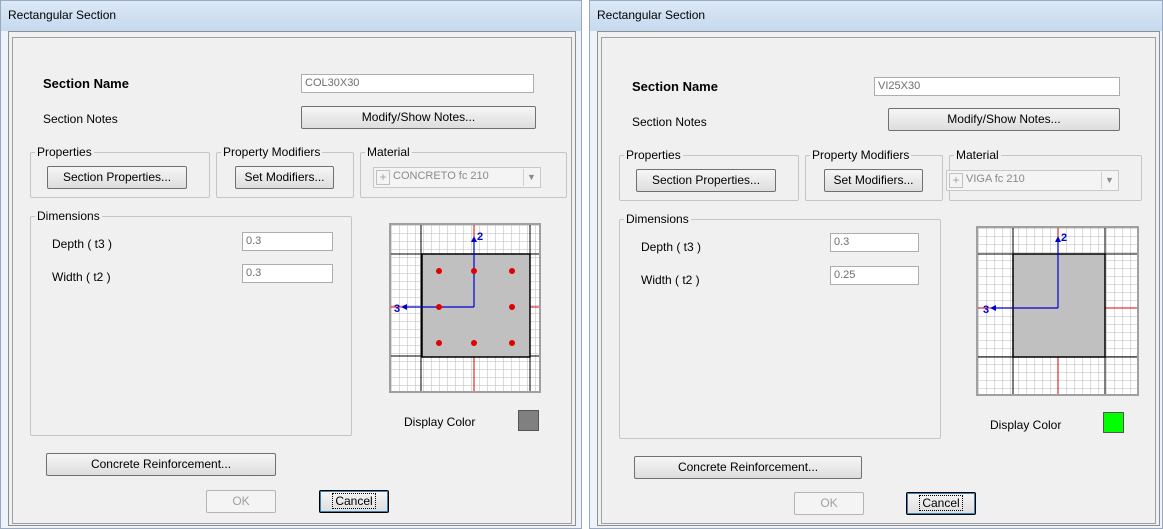 Image resolution: width=1163 pixels, height=529 pixels. Describe the element at coordinates (417, 83) in the screenshot. I see `section-name-input: COL30X30` at that location.